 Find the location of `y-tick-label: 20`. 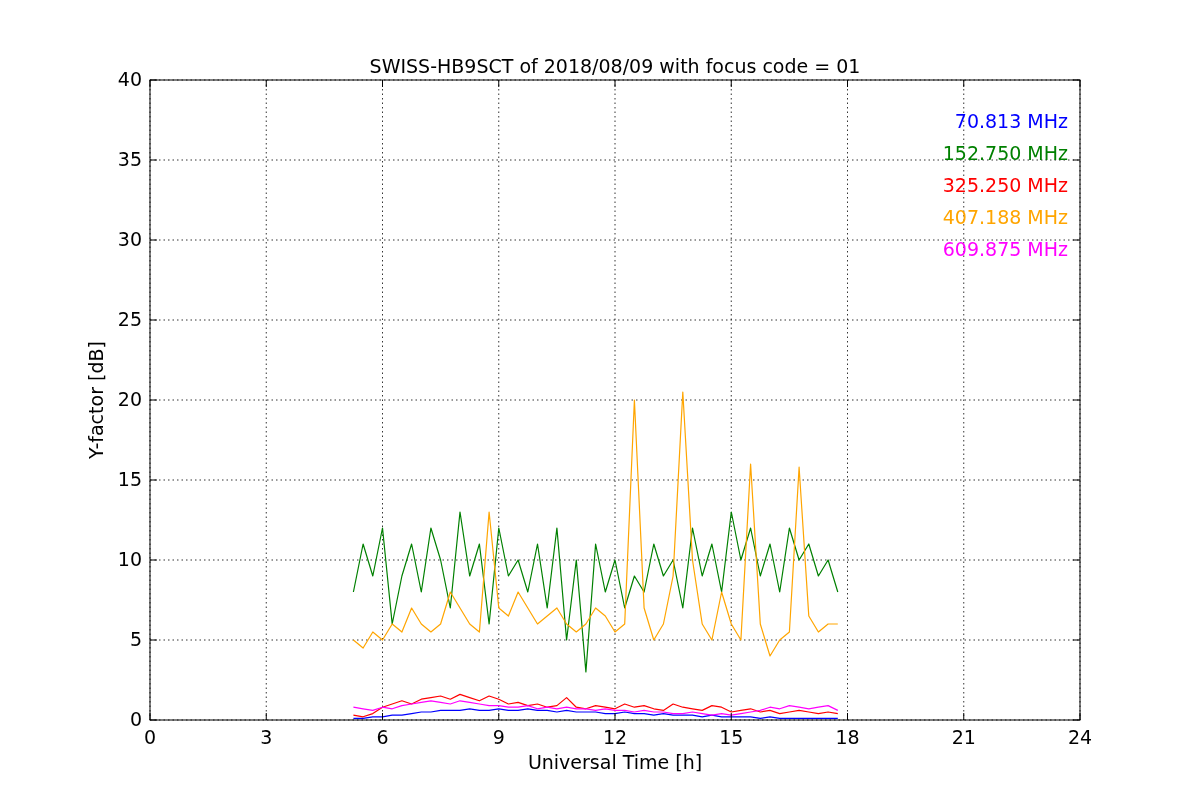

y-tick-label: 20 is located at coordinates (129, 399).